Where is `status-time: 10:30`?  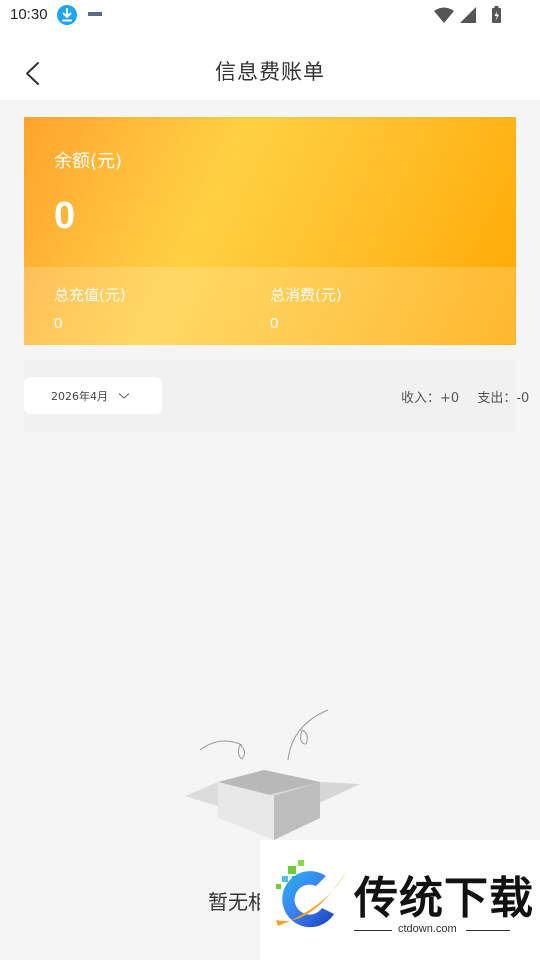 status-time: 10:30 is located at coordinates (29, 14).